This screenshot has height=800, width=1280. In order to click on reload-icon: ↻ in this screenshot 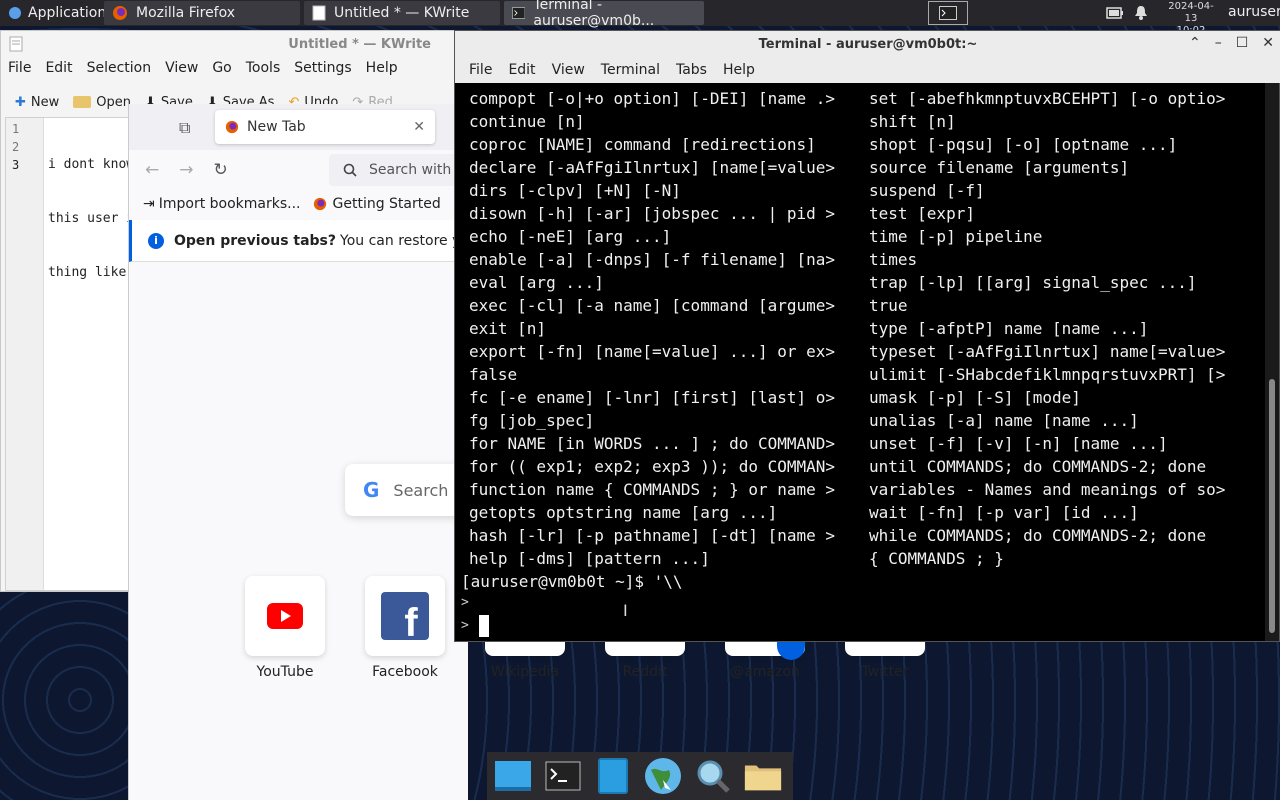, I will do `click(221, 170)`.